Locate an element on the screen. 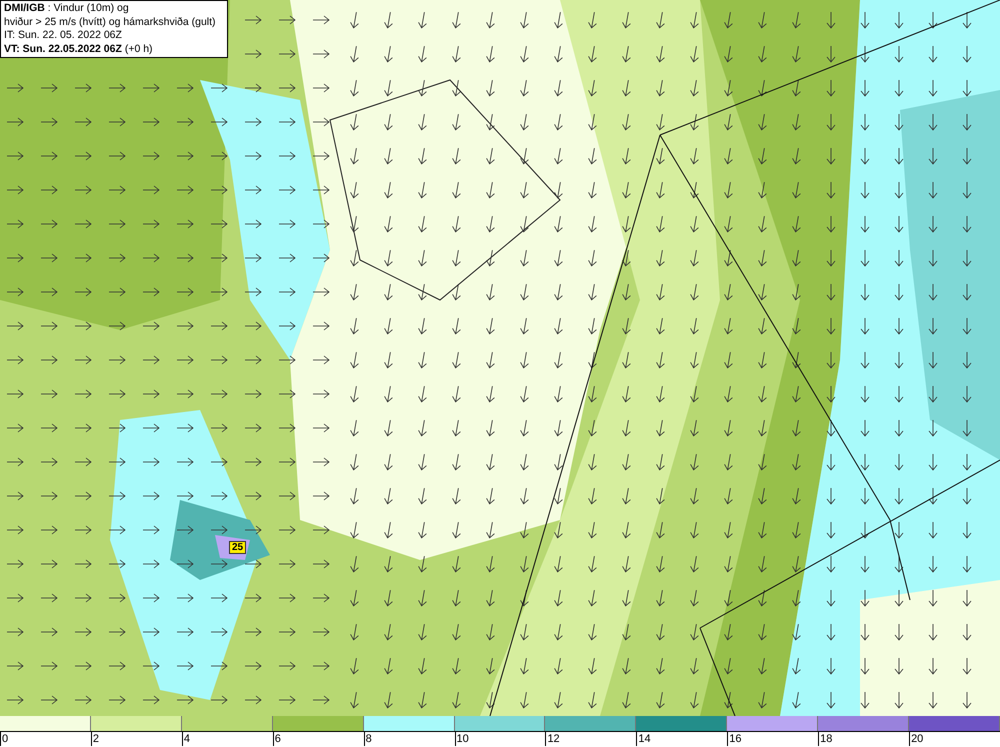 This screenshot has width=1000, height=747. info-line: hviður > 25 m/s (hvítt) og hámarkshviða (gult) is located at coordinates (110, 22).